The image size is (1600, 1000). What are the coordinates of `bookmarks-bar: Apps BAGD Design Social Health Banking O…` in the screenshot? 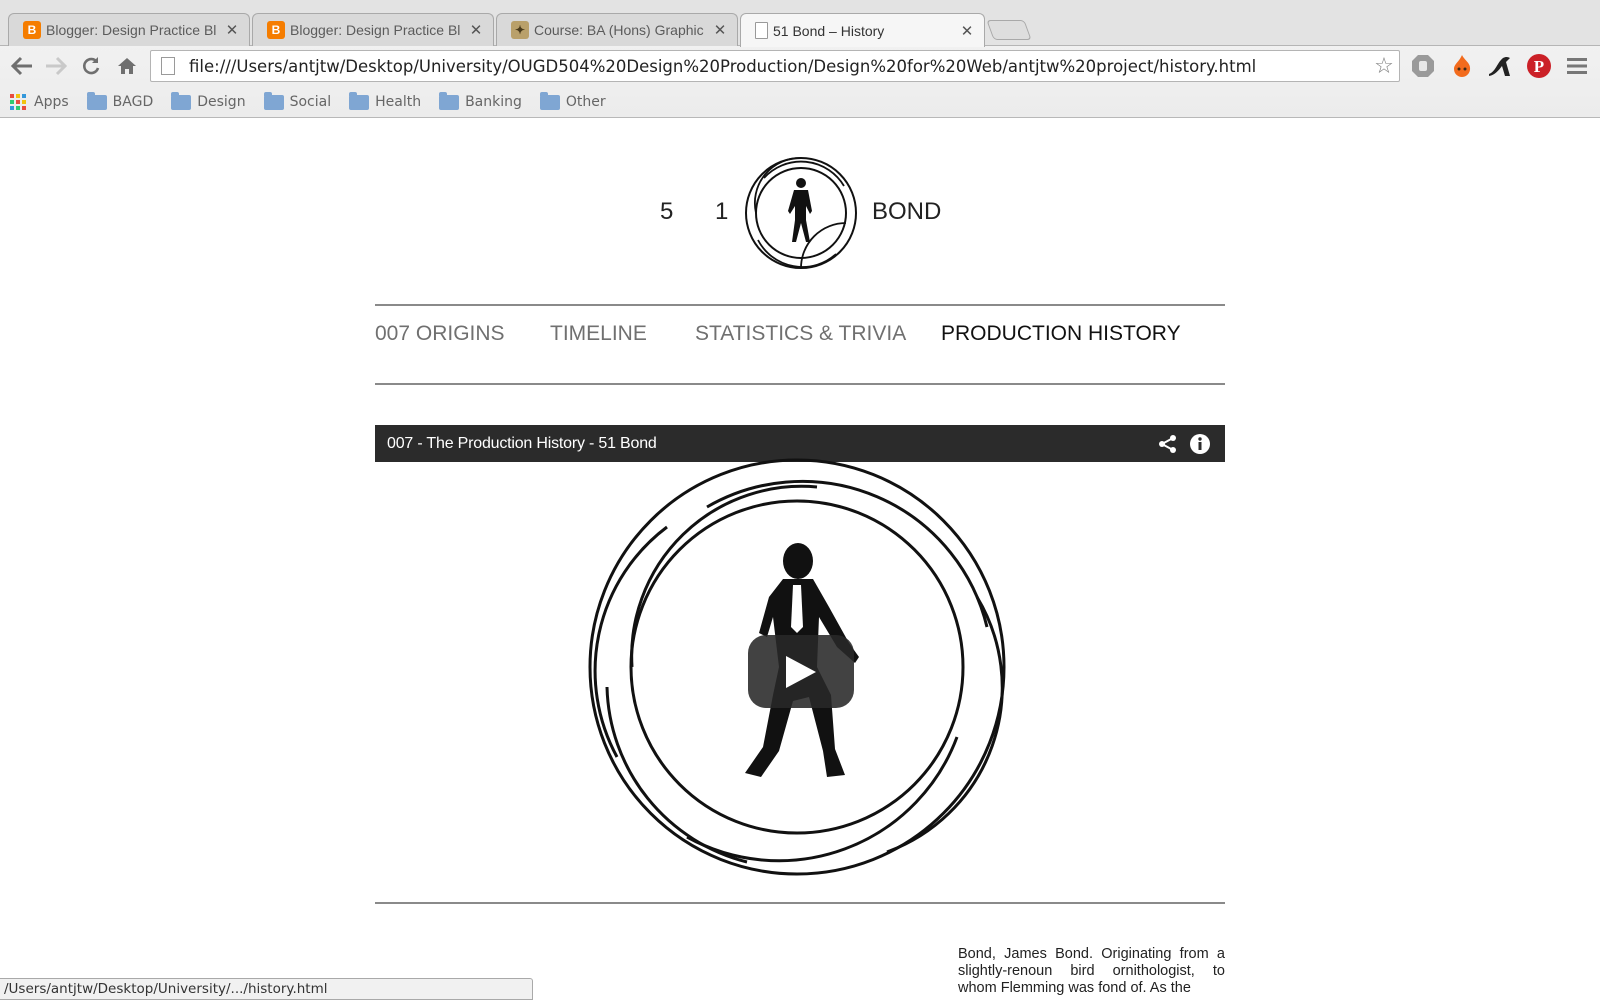 It's located at (800, 102).